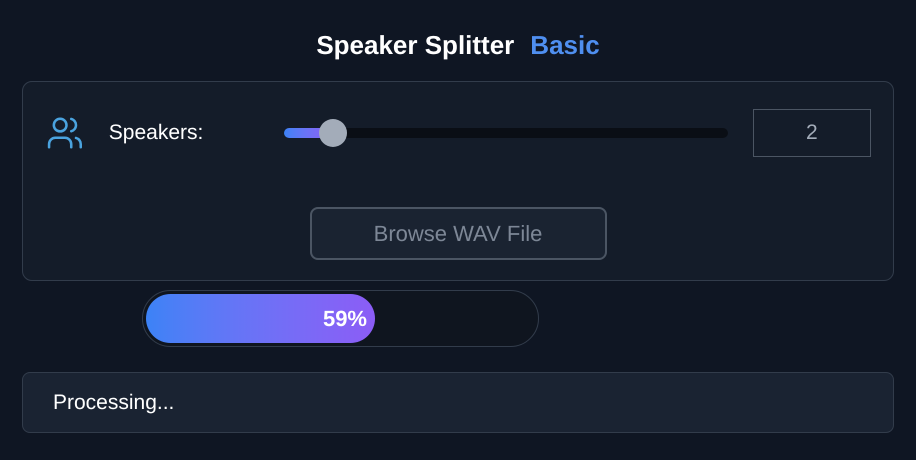 This screenshot has height=460, width=916. I want to click on speakers-label: Speakers:, so click(156, 133).